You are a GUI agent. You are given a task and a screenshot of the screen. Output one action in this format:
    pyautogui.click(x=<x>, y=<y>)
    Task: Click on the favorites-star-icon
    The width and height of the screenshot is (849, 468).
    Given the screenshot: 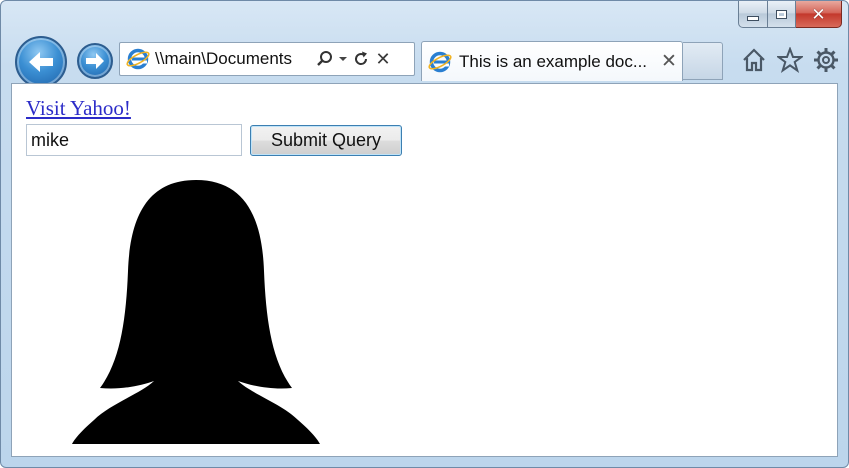 What is the action you would take?
    pyautogui.click(x=790, y=60)
    